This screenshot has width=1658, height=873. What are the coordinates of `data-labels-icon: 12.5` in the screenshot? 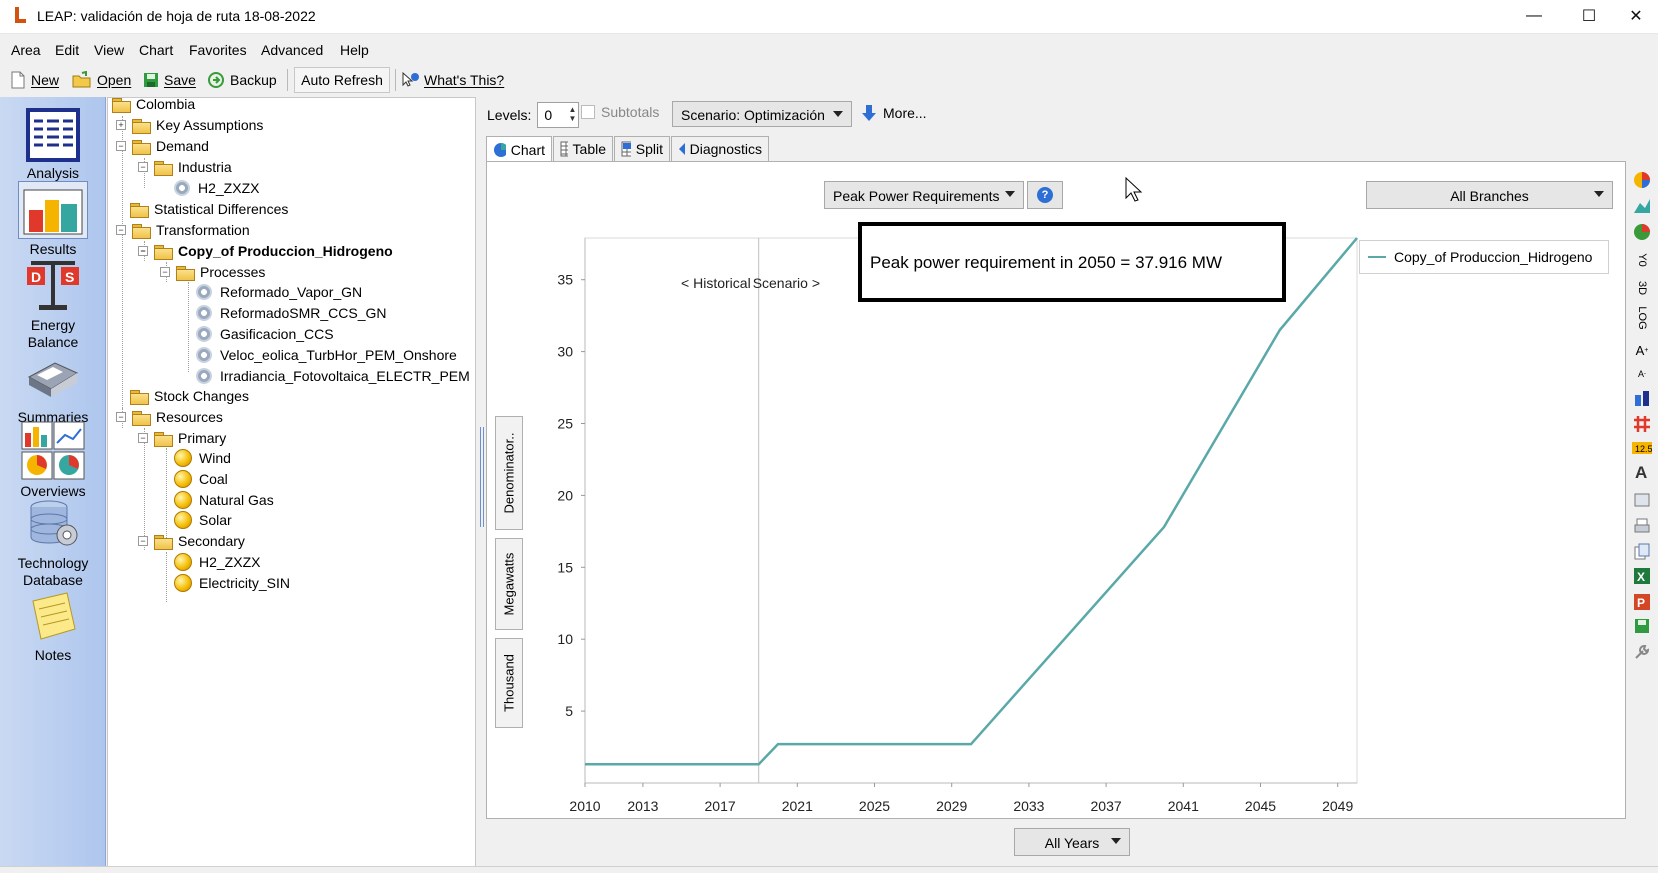 It's located at (1642, 448).